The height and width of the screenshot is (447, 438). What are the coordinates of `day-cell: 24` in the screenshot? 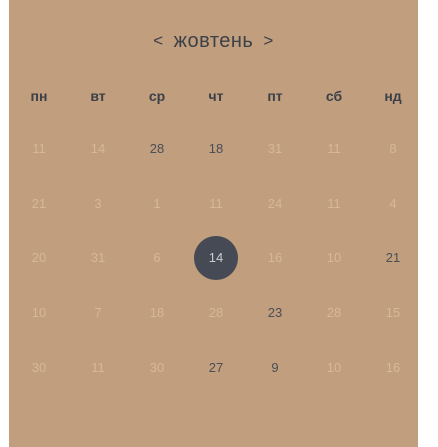 It's located at (275, 204).